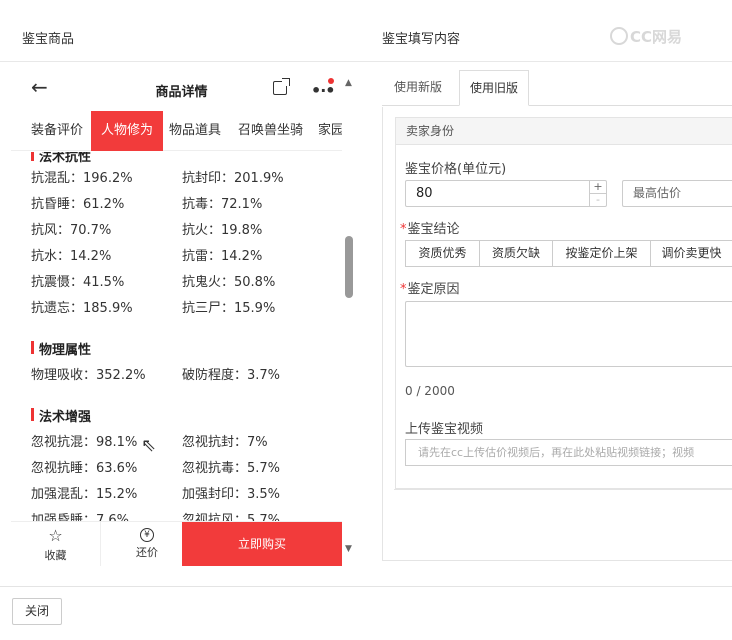 This screenshot has width=732, height=640. What do you see at coordinates (61, 158) in the screenshot?
I see `section-title: 法术抗性` at bounding box center [61, 158].